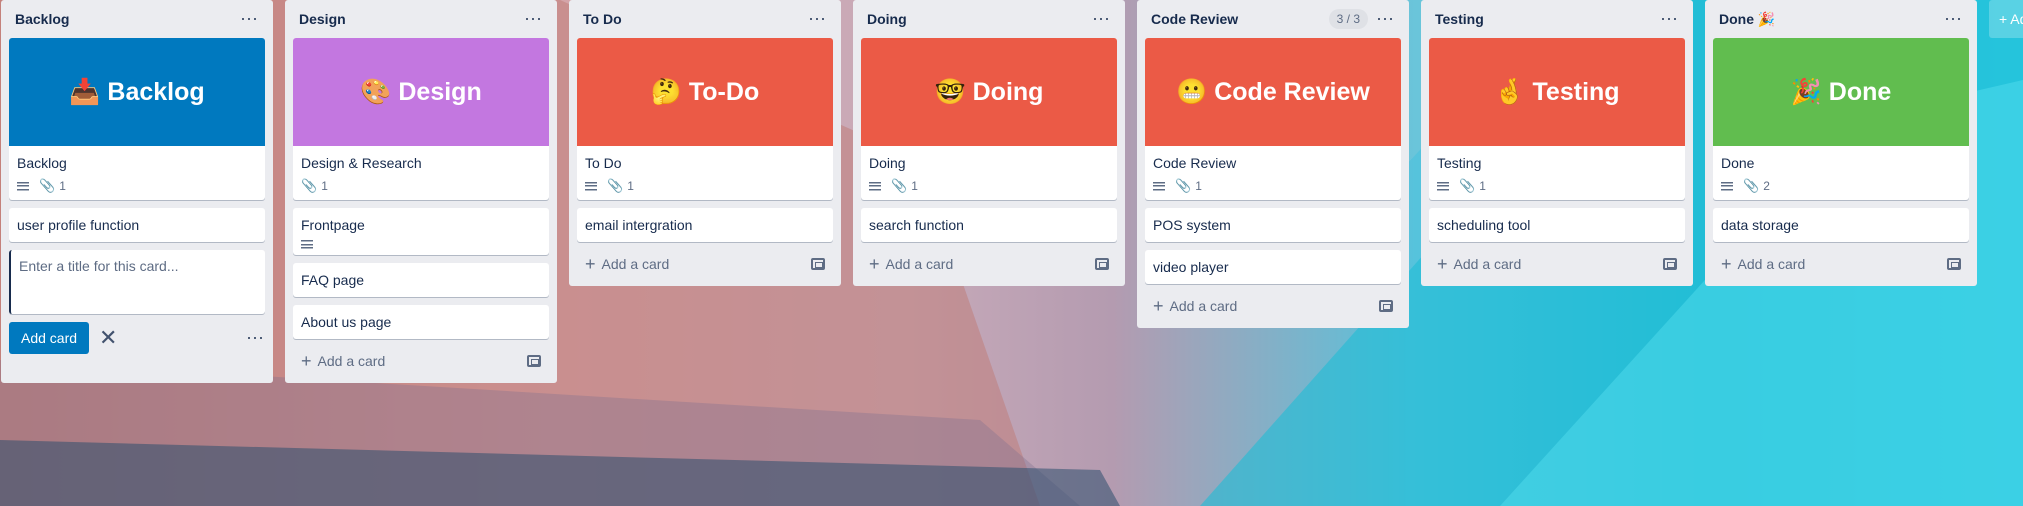 This screenshot has width=2023, height=506. Describe the element at coordinates (1576, 91) in the screenshot. I see `cover-text: Testing` at that location.